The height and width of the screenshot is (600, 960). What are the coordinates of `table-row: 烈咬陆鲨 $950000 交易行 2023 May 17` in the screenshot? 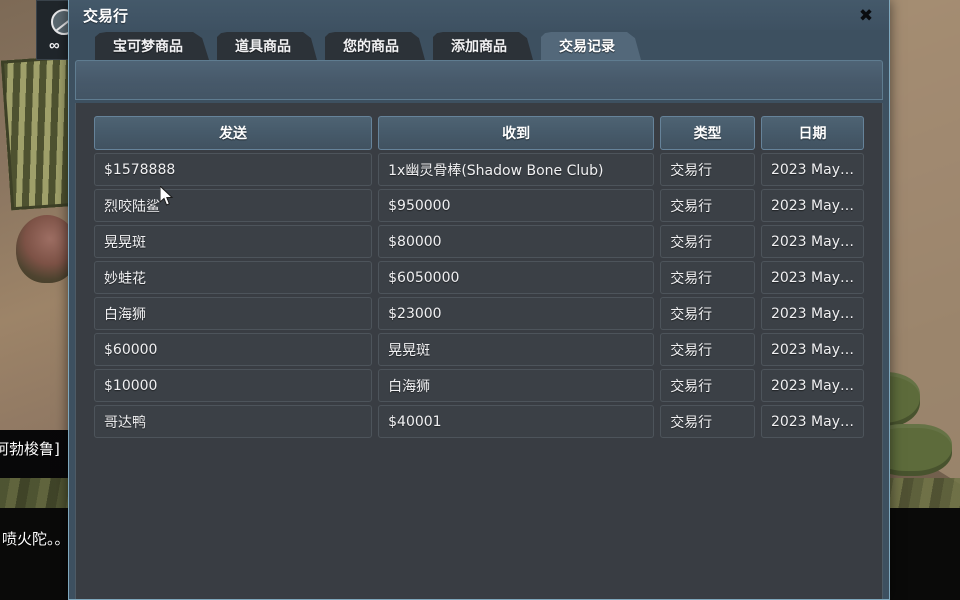 It's located at (479, 205).